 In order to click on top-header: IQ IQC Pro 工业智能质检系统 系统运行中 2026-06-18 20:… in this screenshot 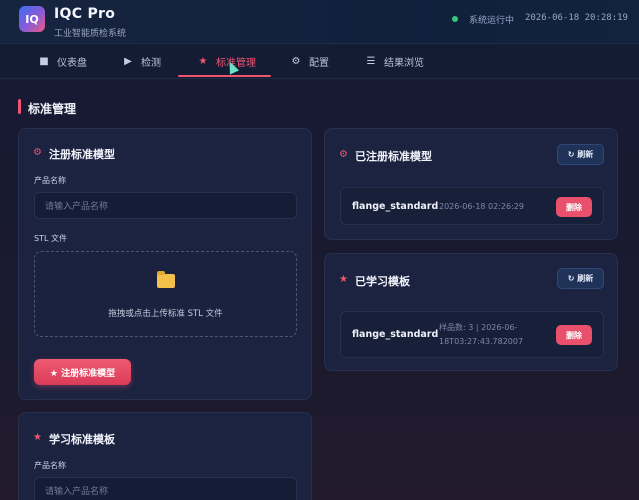, I will do `click(319, 22)`.